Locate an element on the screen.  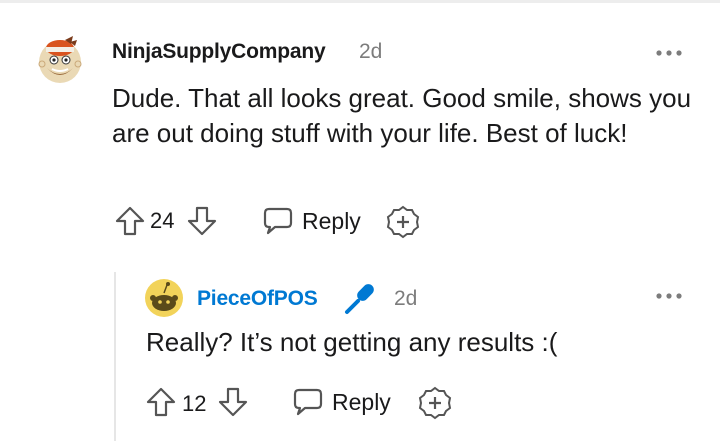
comment-username: NinjaSupplyCompany is located at coordinates (219, 52).